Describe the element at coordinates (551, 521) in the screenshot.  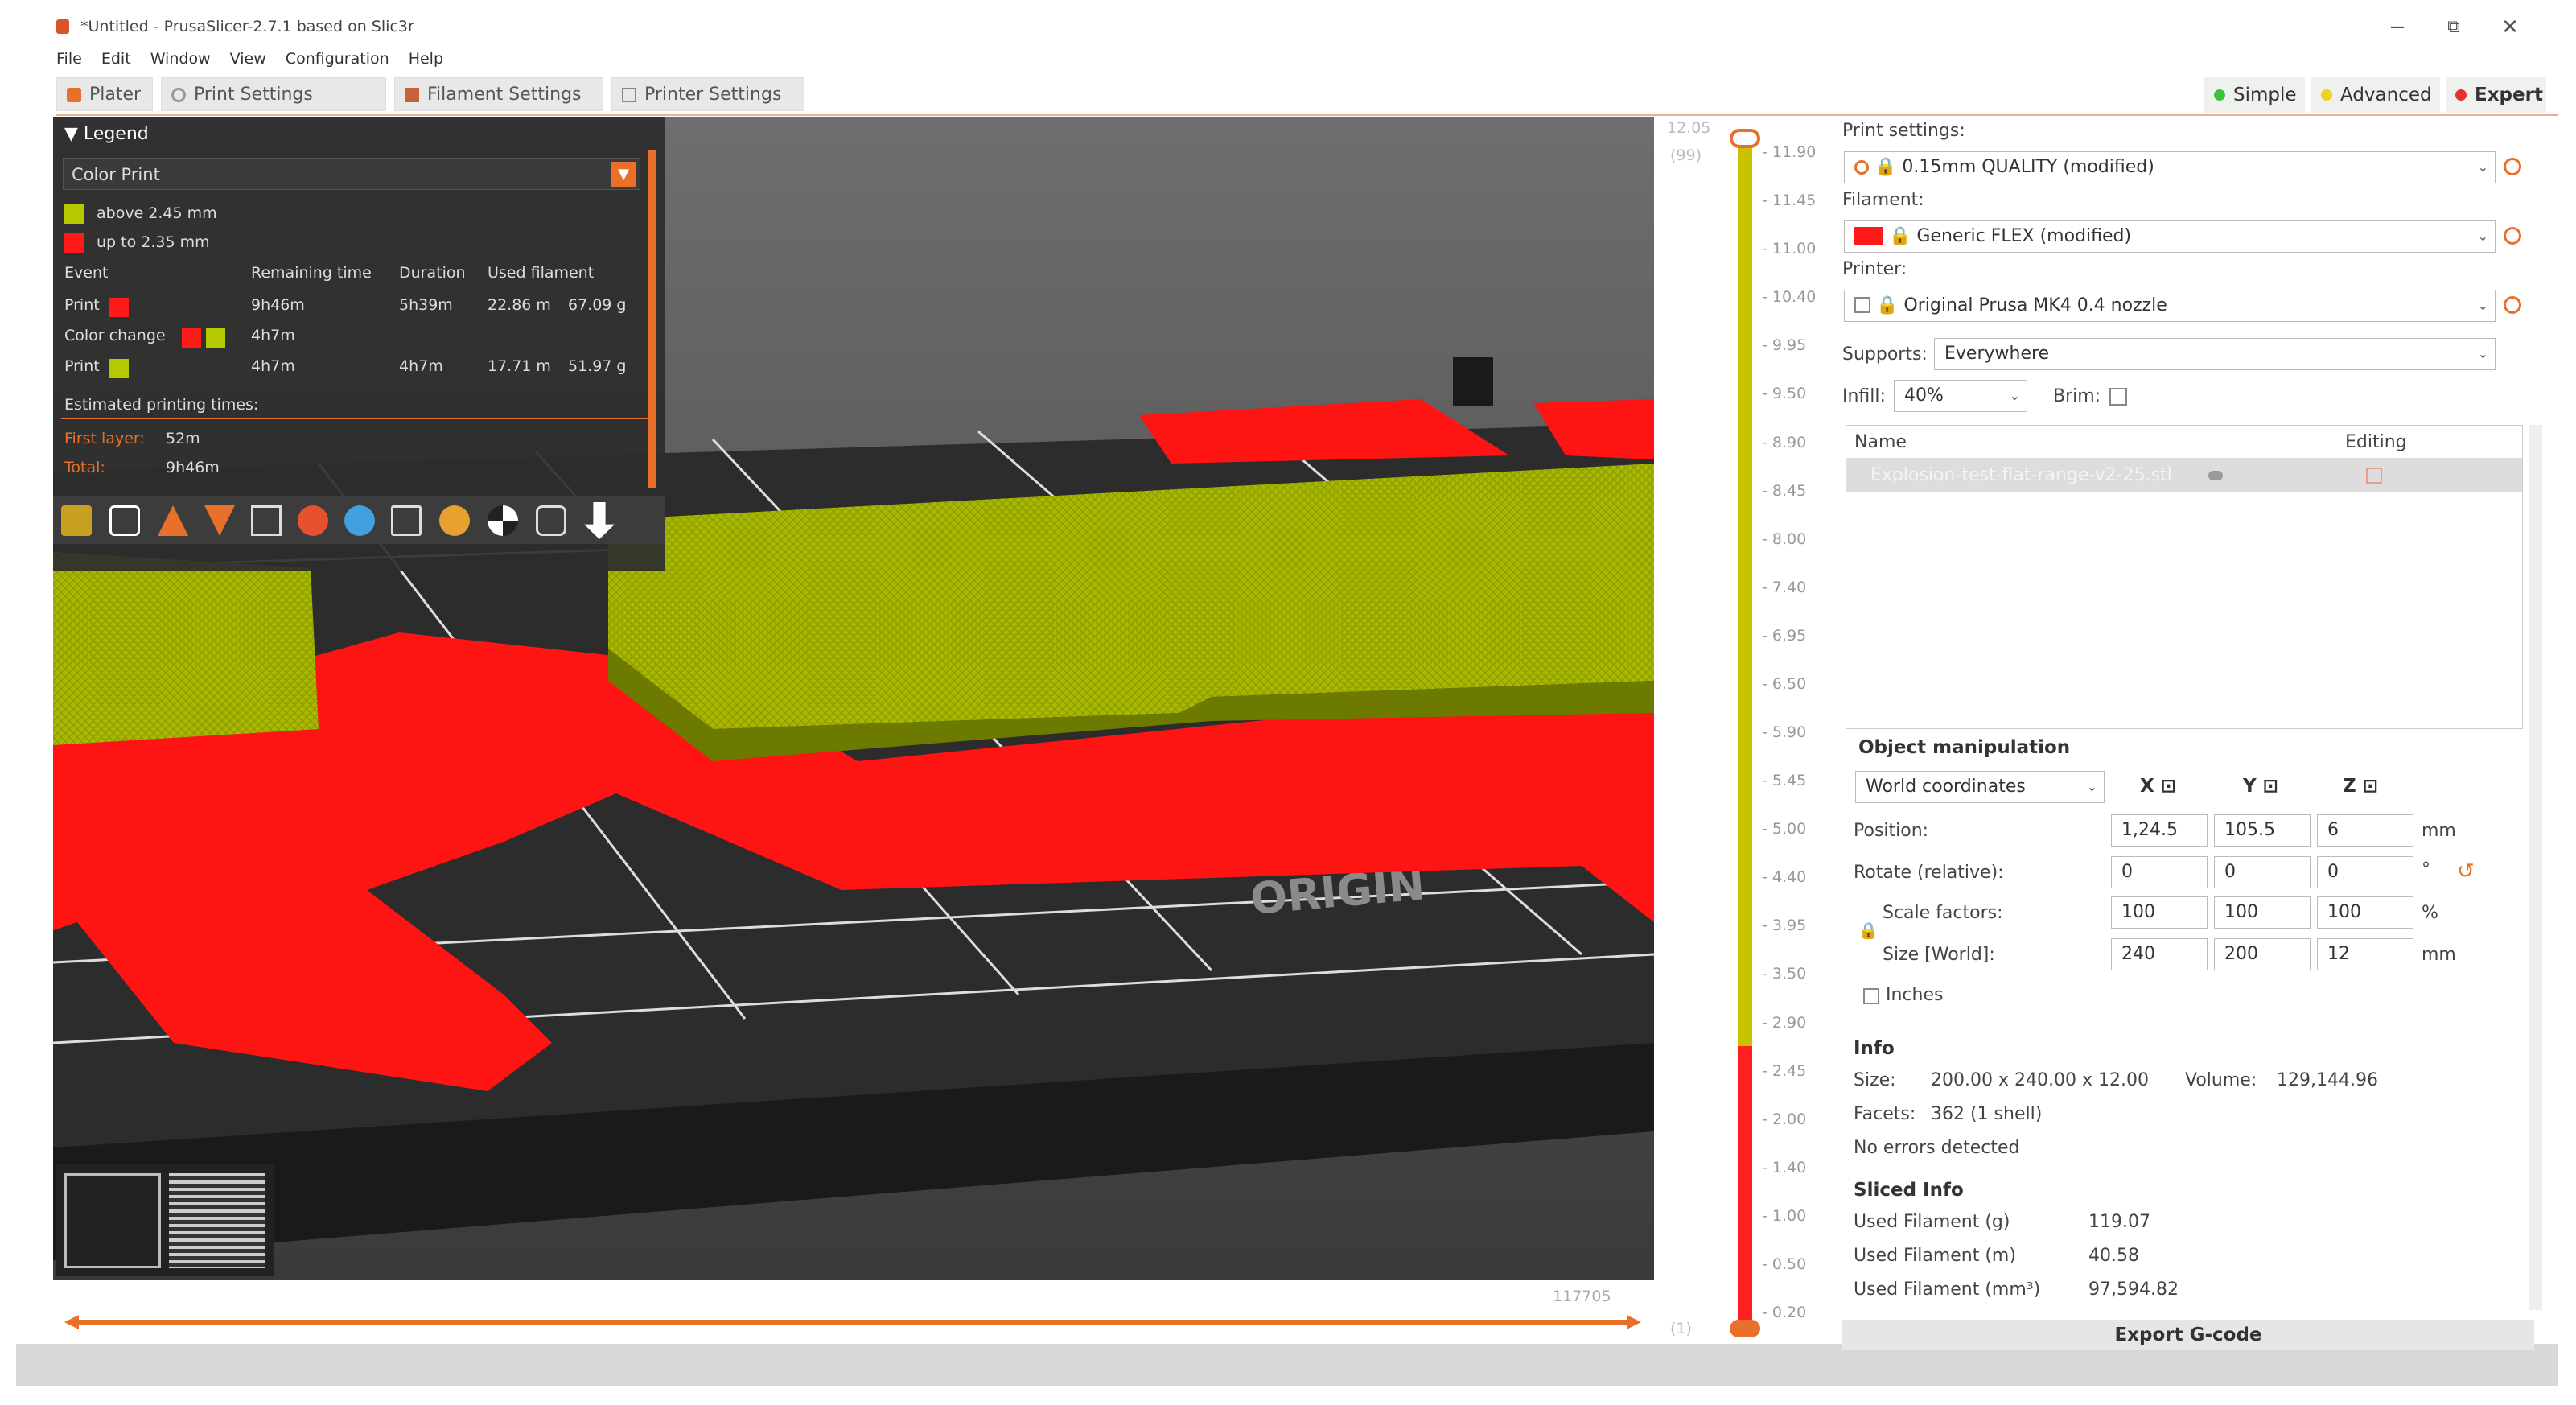
I see `shells-icon` at that location.